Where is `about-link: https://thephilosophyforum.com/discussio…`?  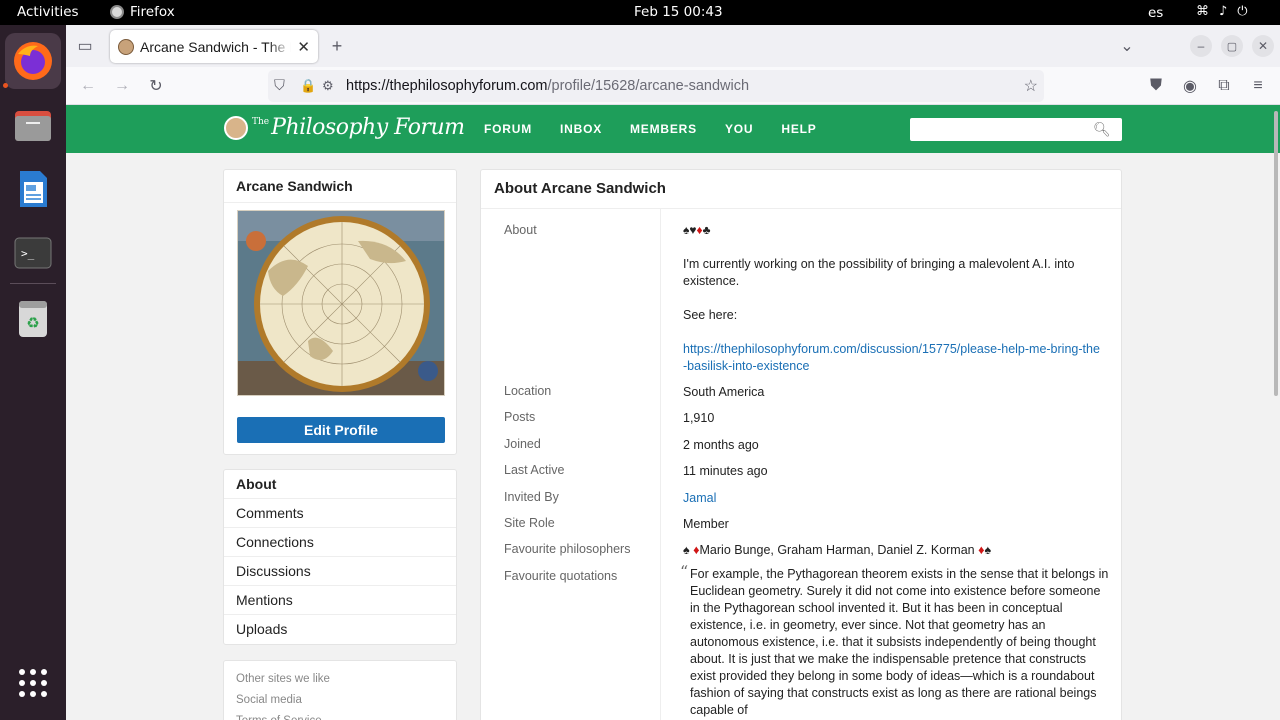 about-link: https://thephilosophyforum.com/discussio… is located at coordinates (893, 358).